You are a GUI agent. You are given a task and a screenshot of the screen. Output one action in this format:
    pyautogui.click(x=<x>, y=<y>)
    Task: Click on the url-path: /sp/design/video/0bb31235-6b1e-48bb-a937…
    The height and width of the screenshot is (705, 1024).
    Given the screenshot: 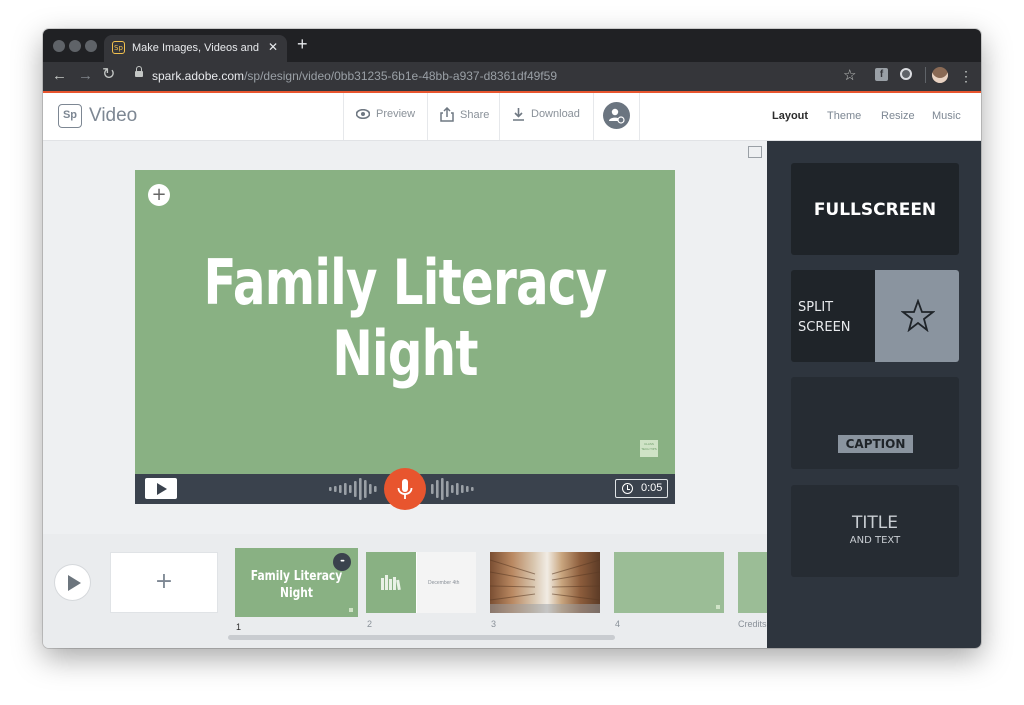 What is the action you would take?
    pyautogui.click(x=400, y=76)
    